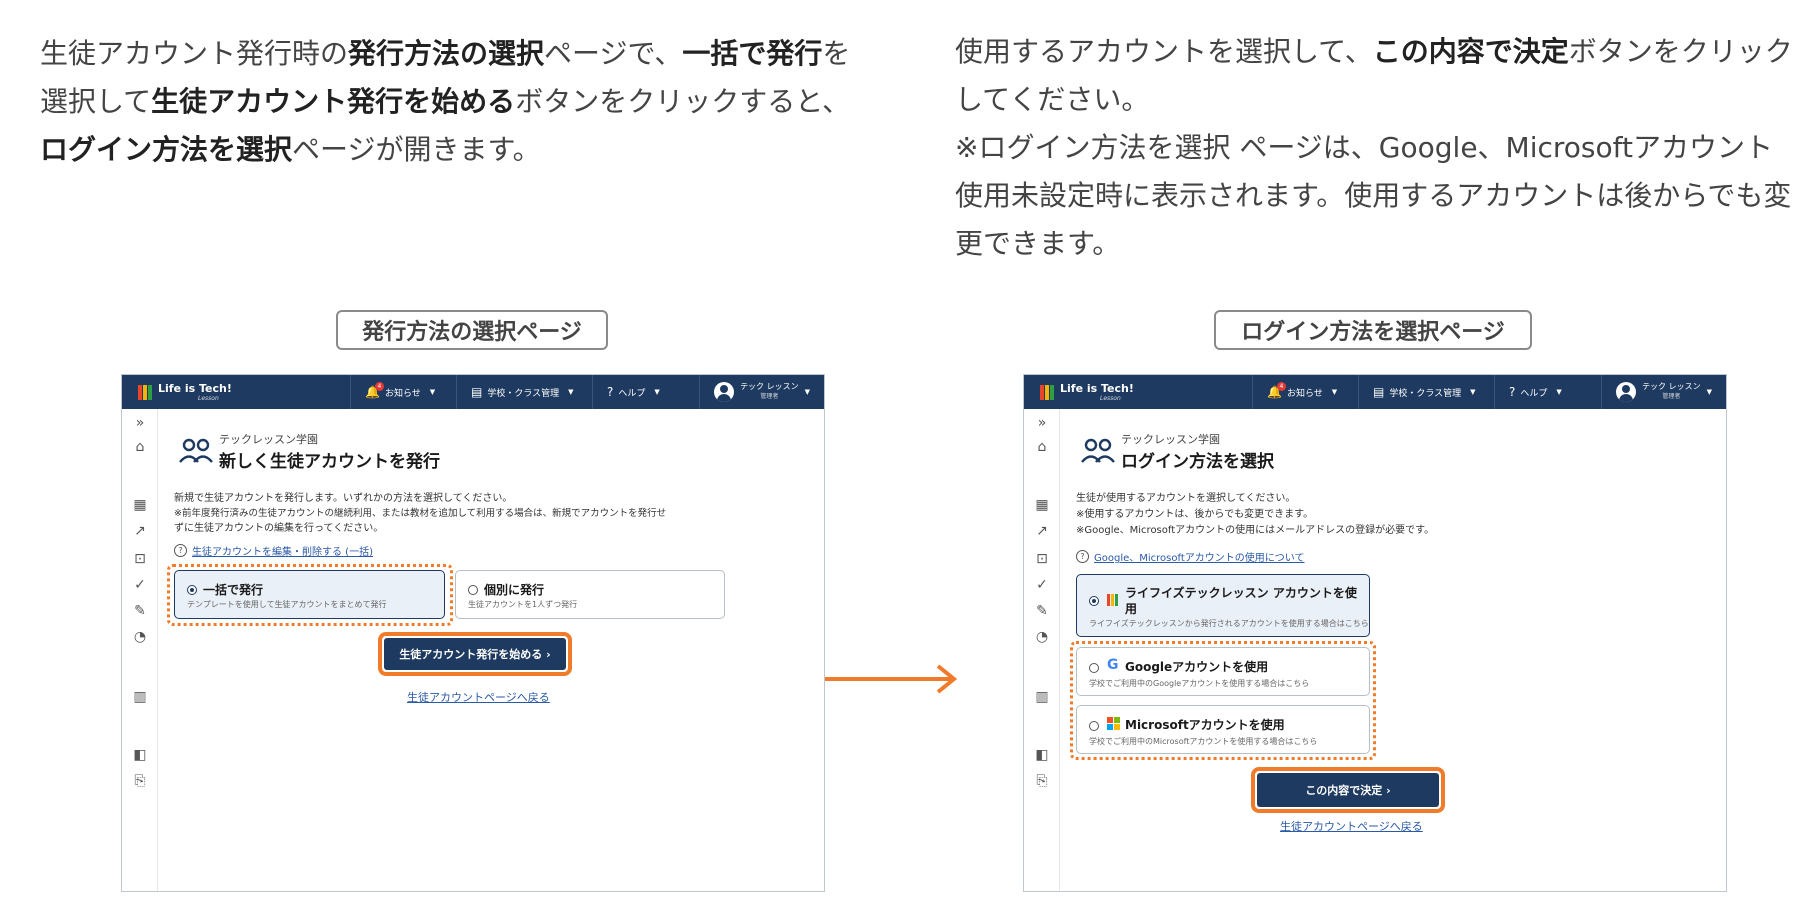 This screenshot has height=916, width=1820. I want to click on option-sub: テンプレートを使用して生徒アカウントをまとめて発行, so click(287, 604).